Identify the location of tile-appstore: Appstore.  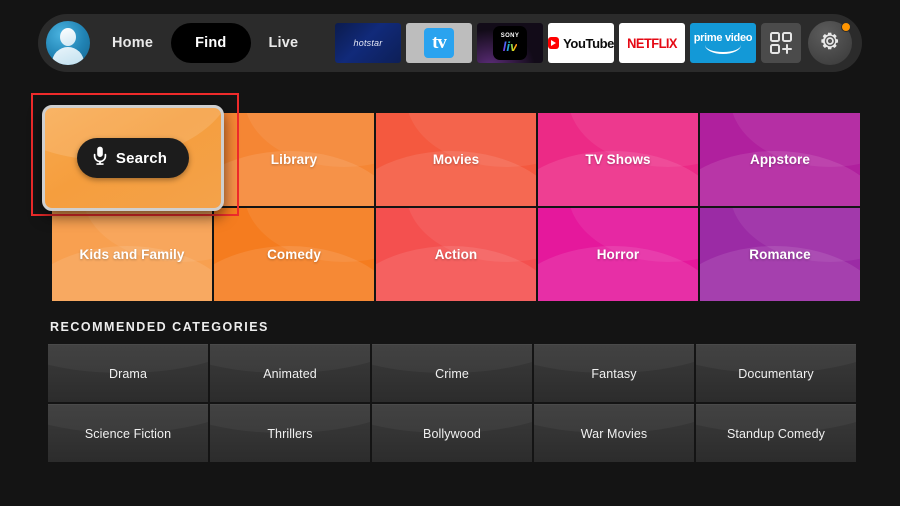
(780, 159).